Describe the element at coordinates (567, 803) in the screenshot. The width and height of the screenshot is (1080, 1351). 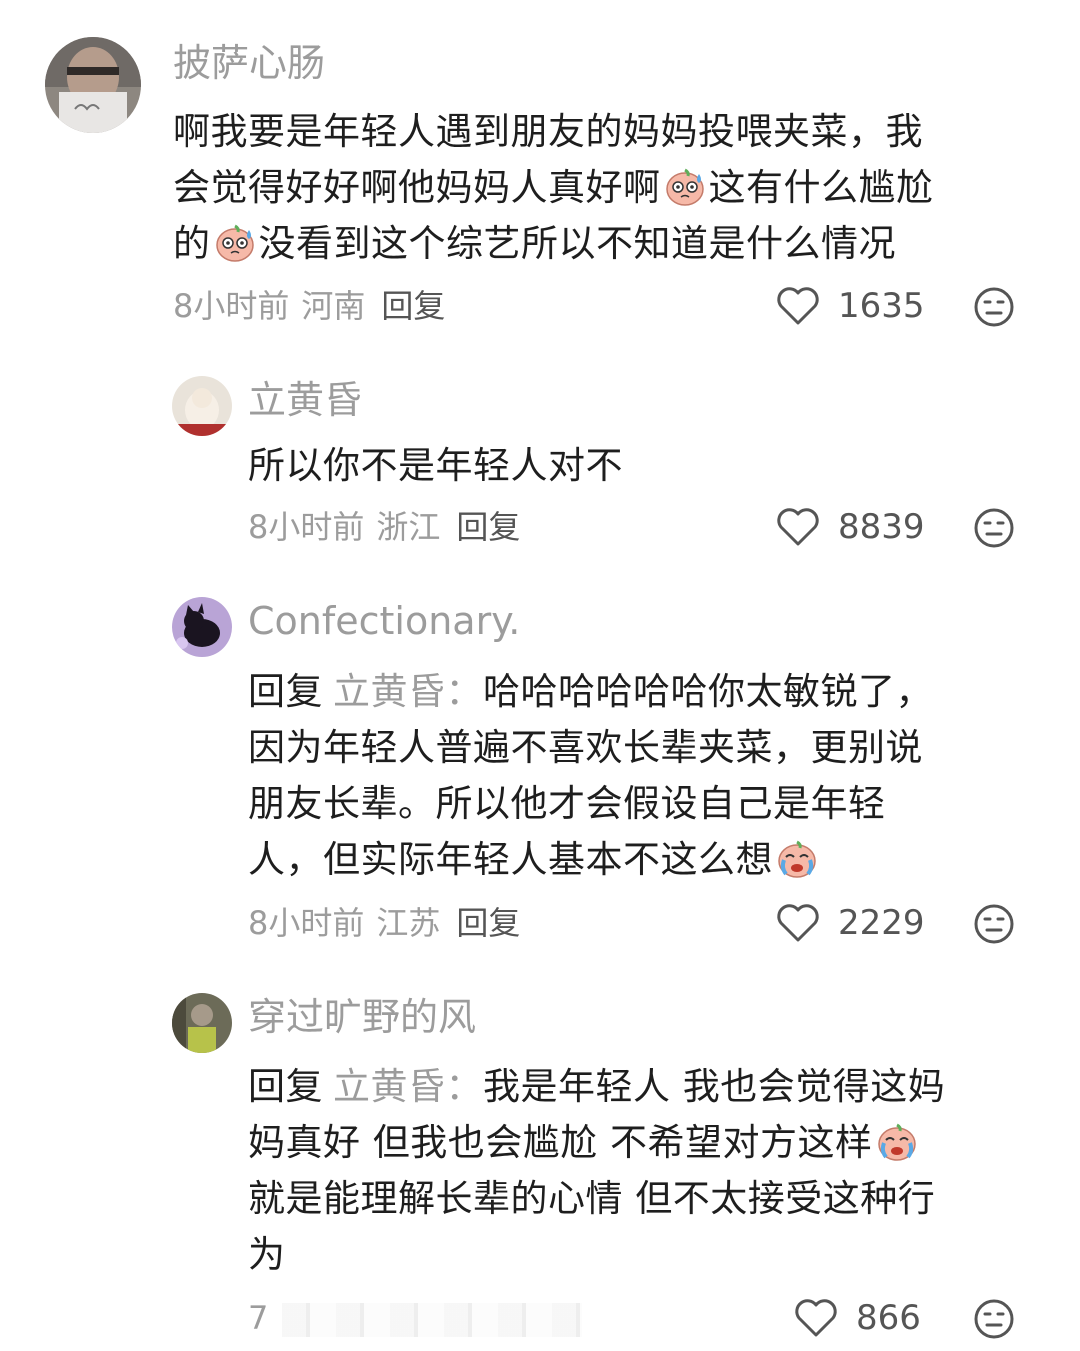
I see `comment-text-line: 朋友长辈。所以他才会假设自己是年轻` at that location.